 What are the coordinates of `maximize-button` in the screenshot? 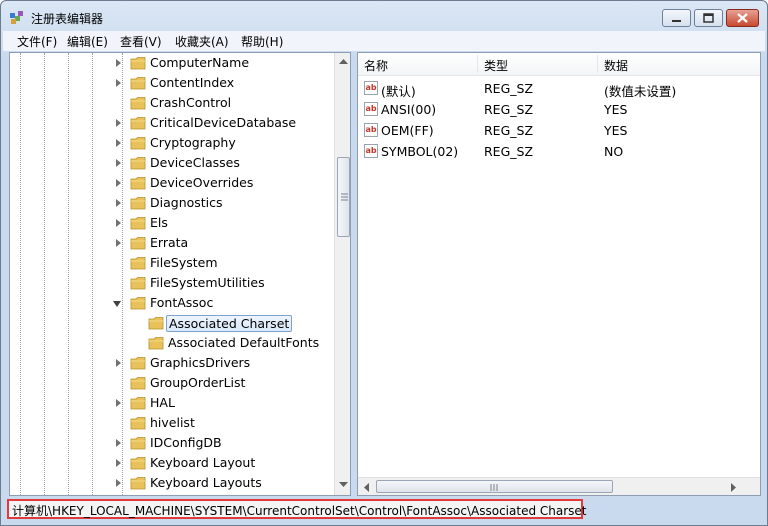 It's located at (708, 18).